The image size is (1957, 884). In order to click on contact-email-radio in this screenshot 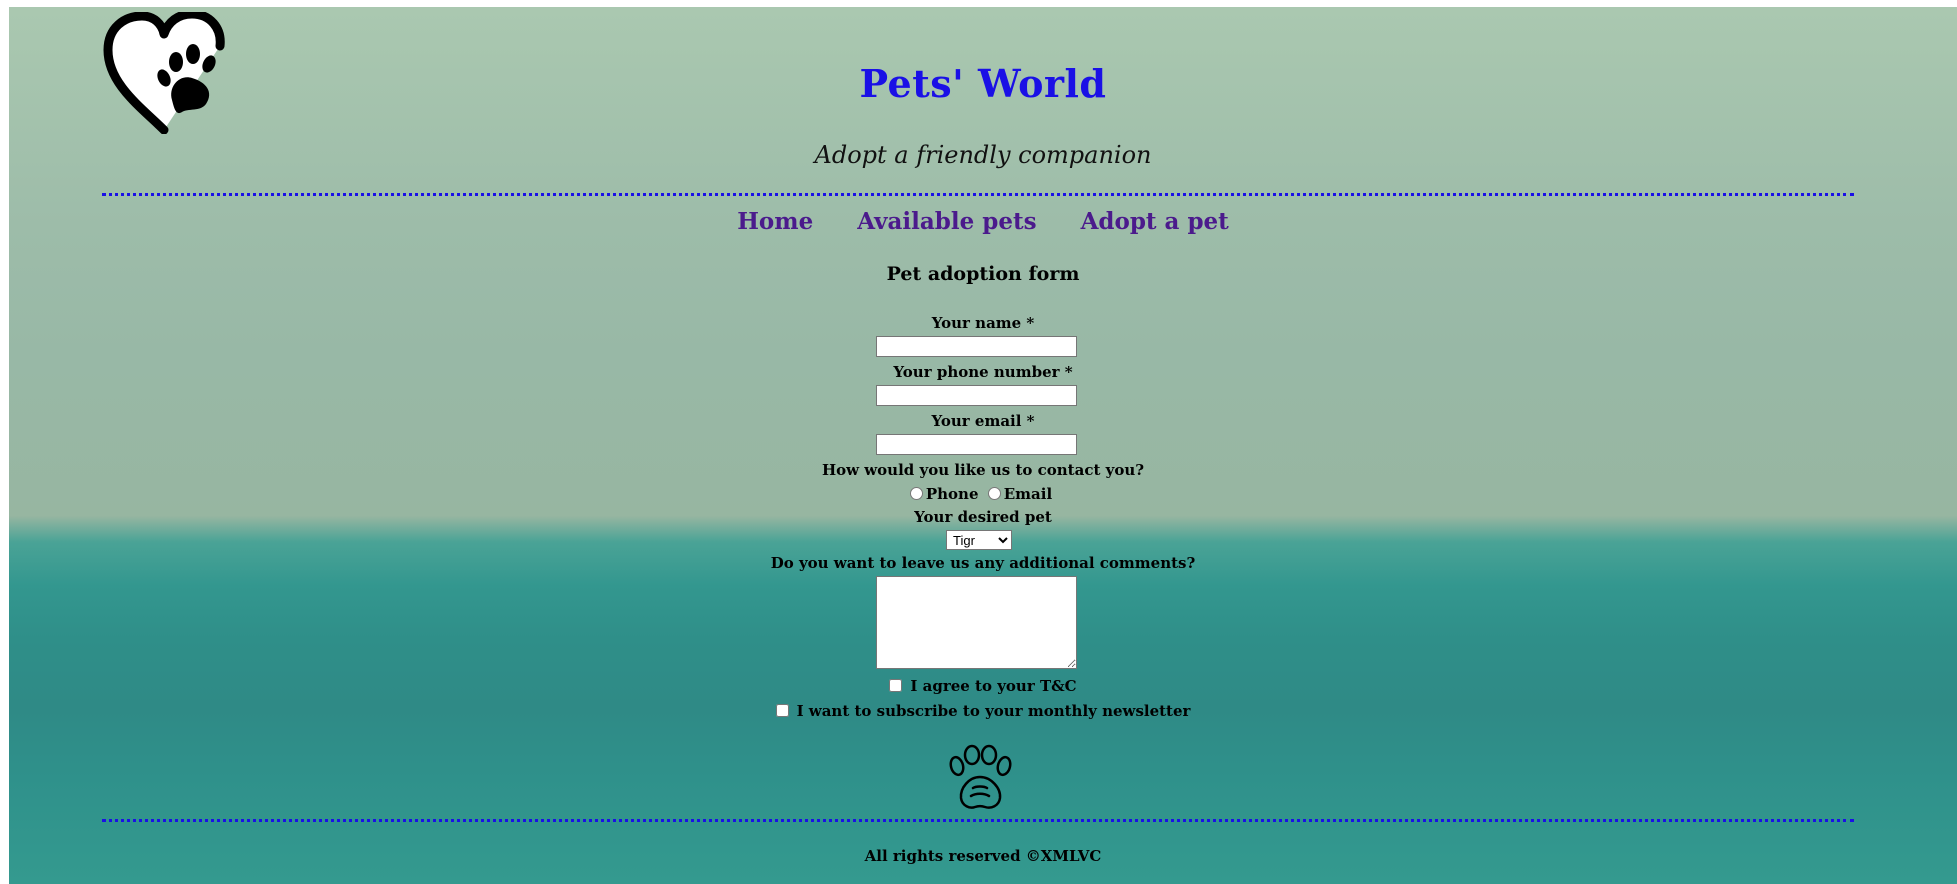, I will do `click(994, 493)`.